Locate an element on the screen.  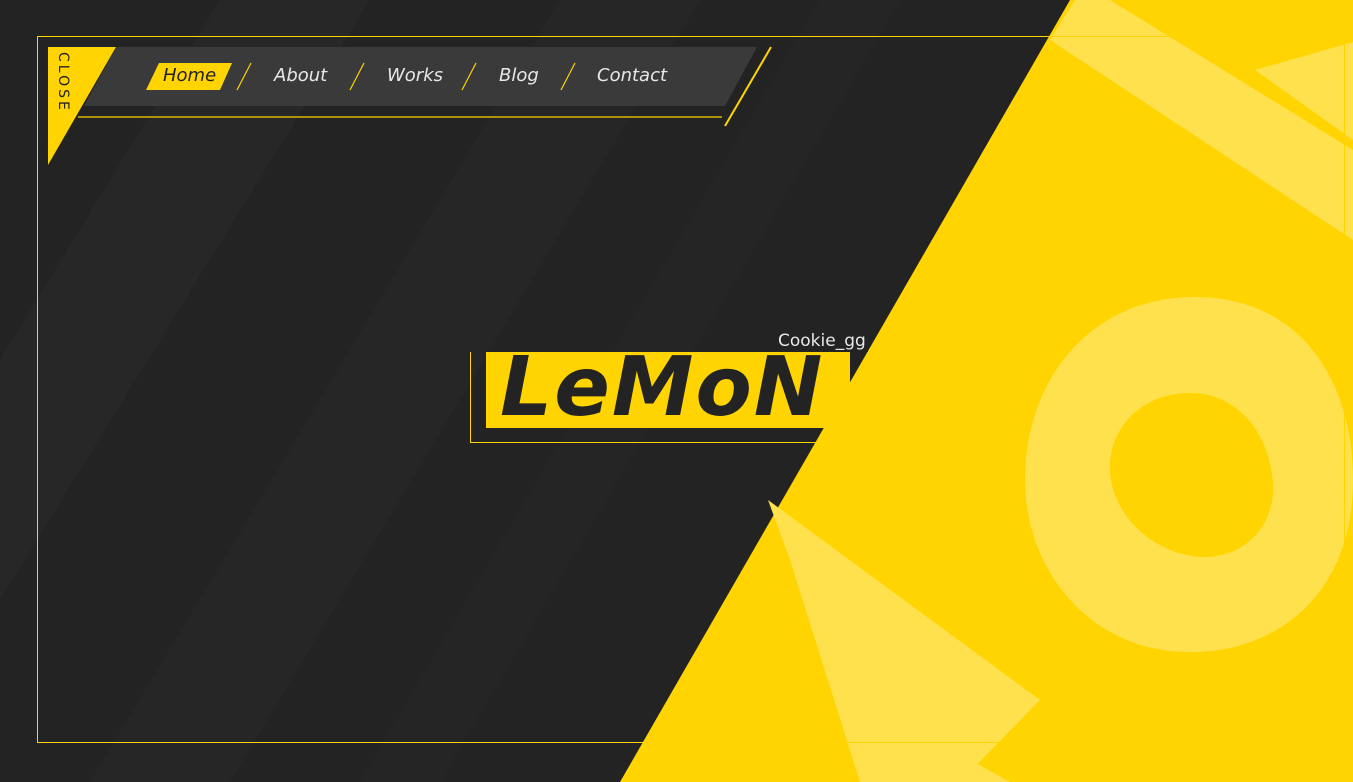
logo: LeMoN Cookie_gg is located at coordinates (680, 390).